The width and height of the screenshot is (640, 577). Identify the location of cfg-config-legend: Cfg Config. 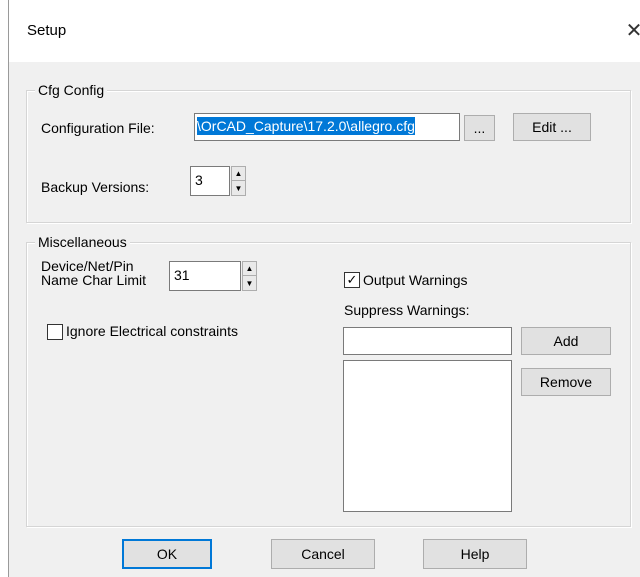
(71, 90).